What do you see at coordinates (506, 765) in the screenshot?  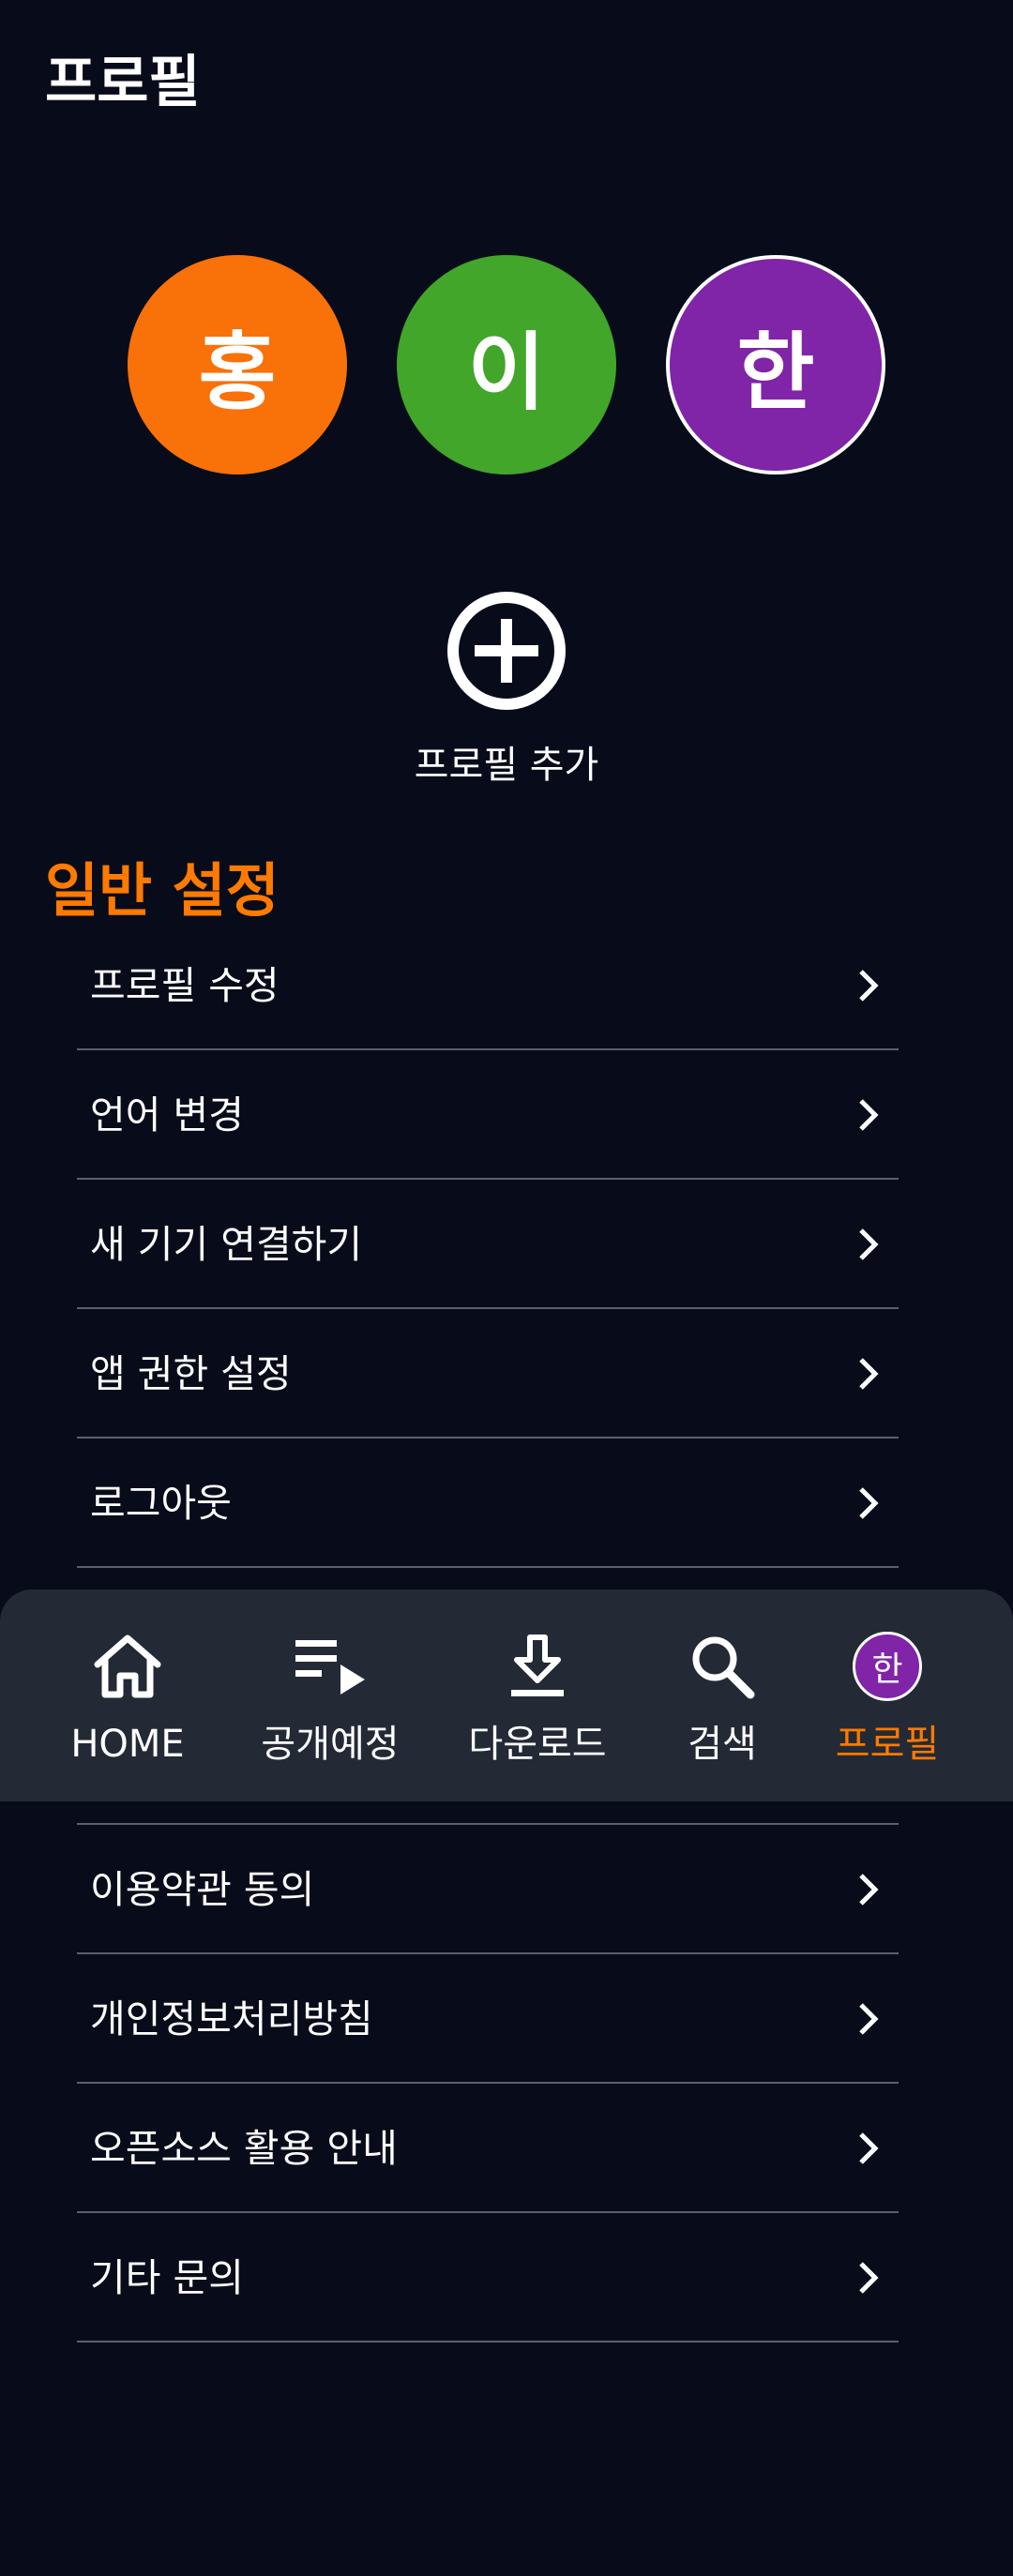 I see `add-profile-label: 프로필 추가` at bounding box center [506, 765].